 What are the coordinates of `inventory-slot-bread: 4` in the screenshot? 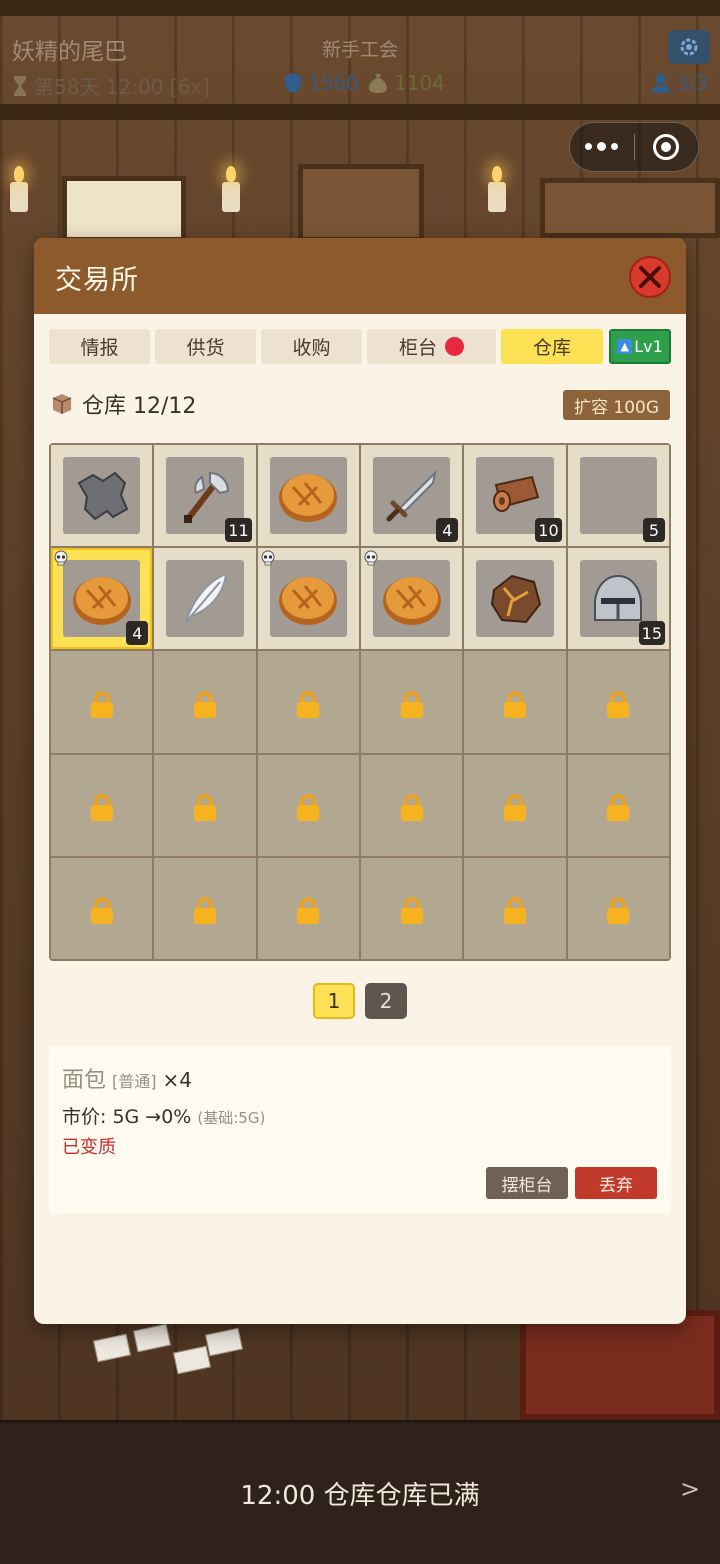 It's located at (102, 599).